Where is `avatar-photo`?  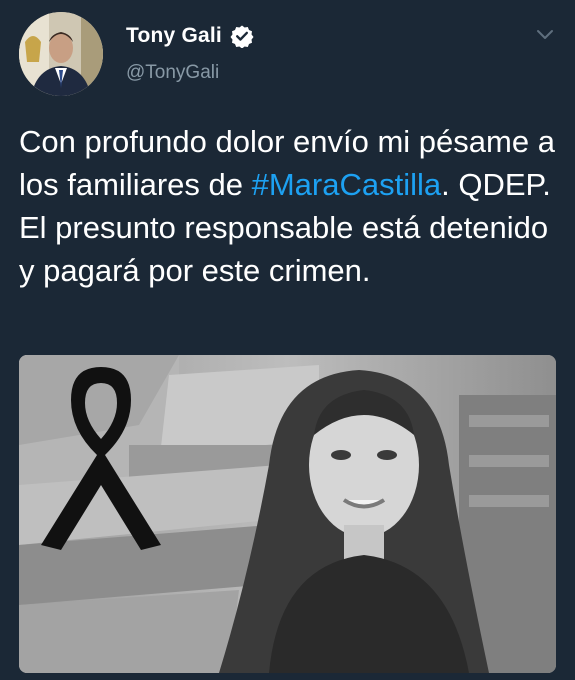 avatar-photo is located at coordinates (61, 54).